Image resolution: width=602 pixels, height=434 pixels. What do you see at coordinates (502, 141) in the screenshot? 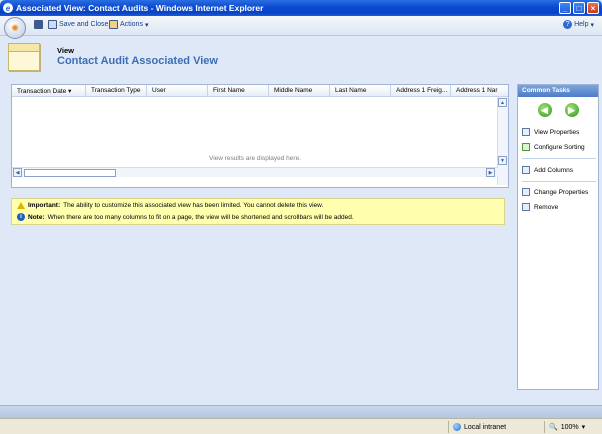
I see `vertical-scrollbar: ▲ ▼` at bounding box center [502, 141].